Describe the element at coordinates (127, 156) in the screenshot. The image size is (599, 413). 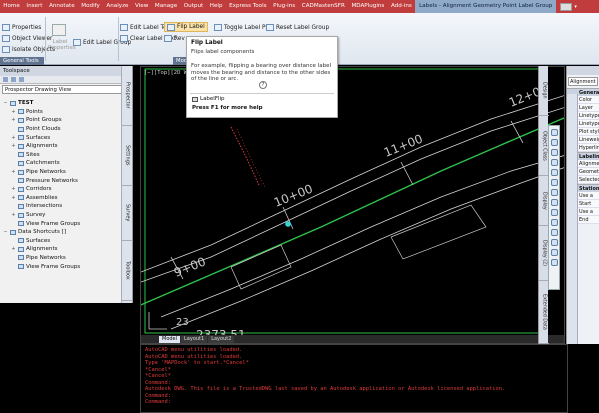
I see `tab-settings: Settings` at that location.